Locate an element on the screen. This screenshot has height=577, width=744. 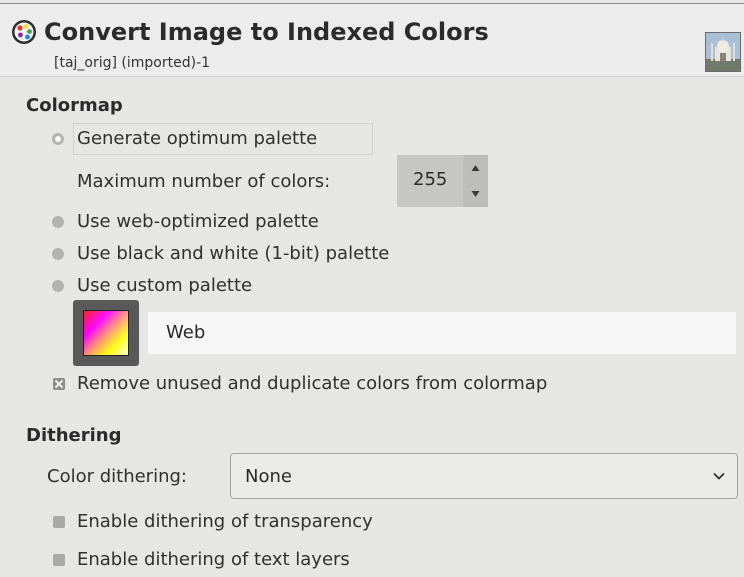
decrement-arrow-icon is located at coordinates (475, 194).